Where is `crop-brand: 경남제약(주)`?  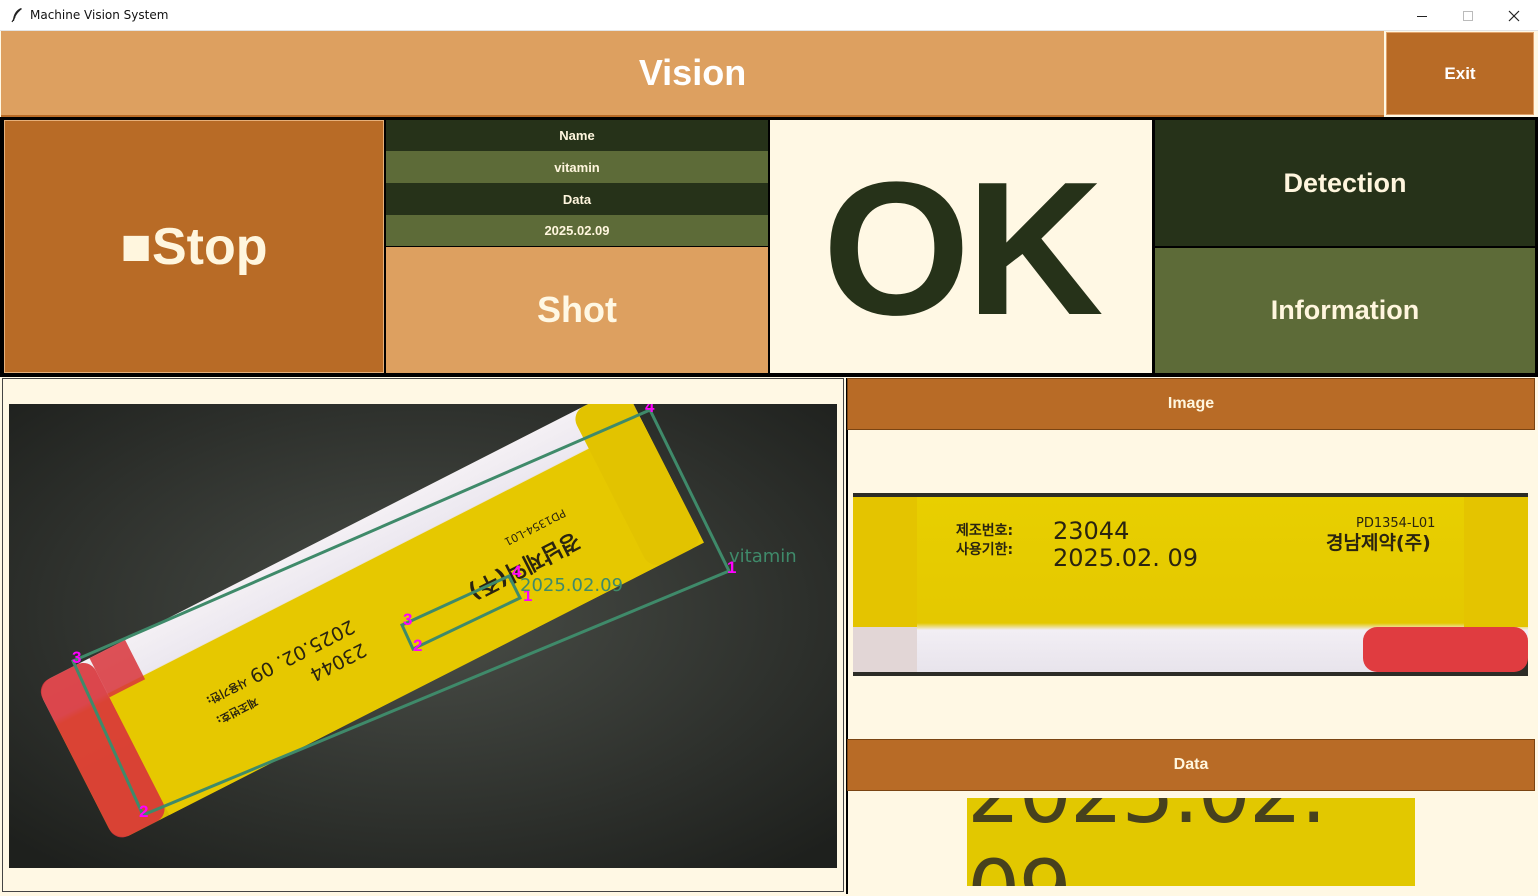 crop-brand: 경남제약(주) is located at coordinates (1378, 543).